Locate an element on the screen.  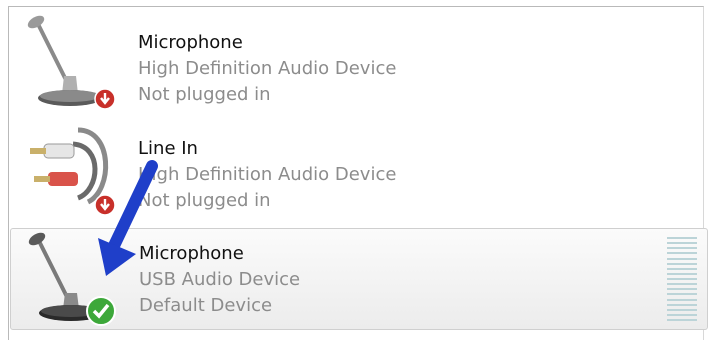
level-meter is located at coordinates (682, 279).